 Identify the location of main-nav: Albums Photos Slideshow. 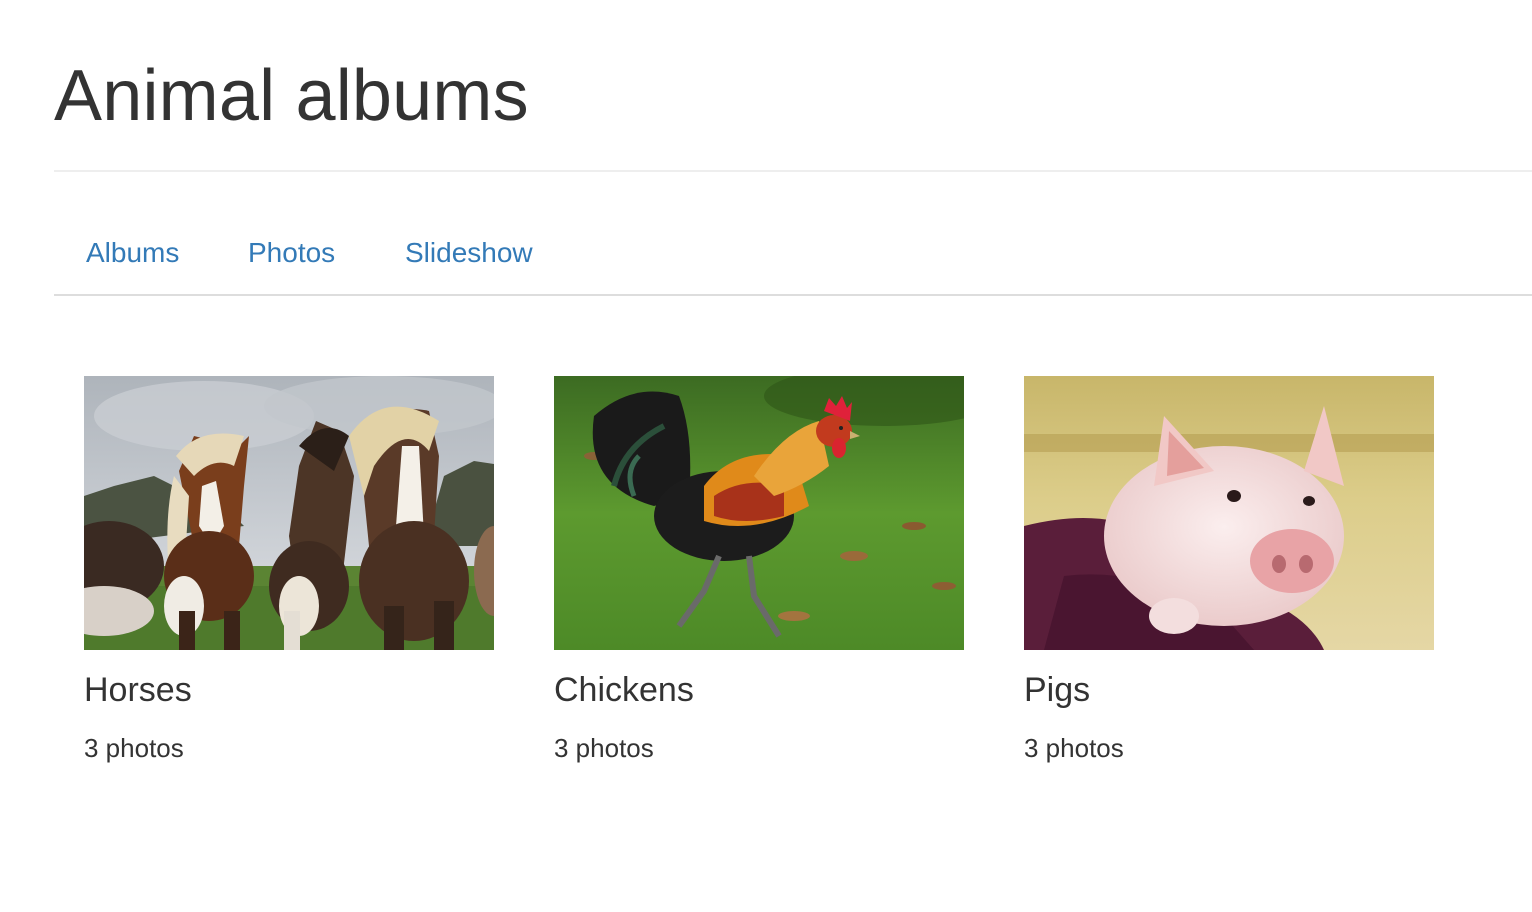
(793, 259).